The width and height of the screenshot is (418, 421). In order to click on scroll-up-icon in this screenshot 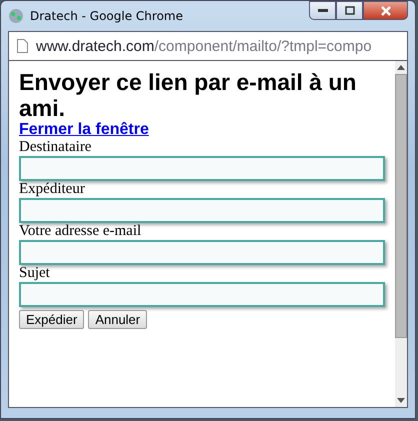, I will do `click(401, 67)`.